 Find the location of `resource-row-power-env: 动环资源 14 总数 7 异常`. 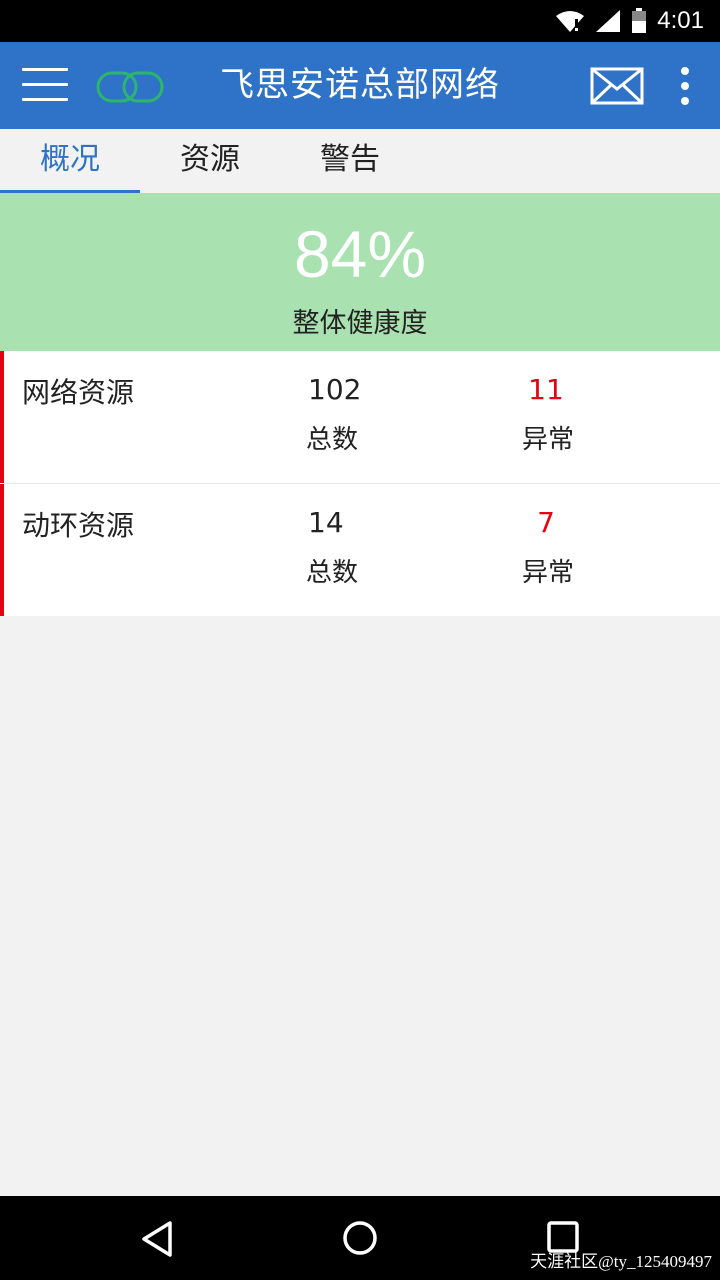

resource-row-power-env: 动环资源 14 总数 7 异常 is located at coordinates (360, 550).